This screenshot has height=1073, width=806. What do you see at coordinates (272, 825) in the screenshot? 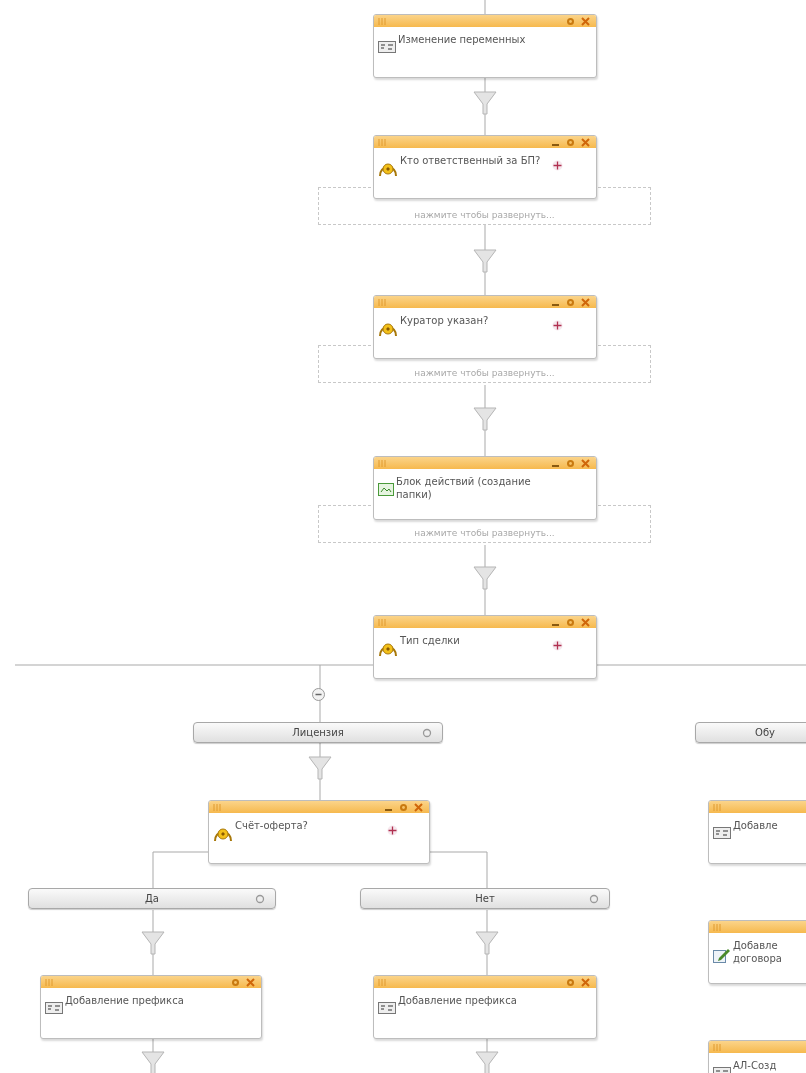
I see `node-title: Счёт-оферта?` at bounding box center [272, 825].